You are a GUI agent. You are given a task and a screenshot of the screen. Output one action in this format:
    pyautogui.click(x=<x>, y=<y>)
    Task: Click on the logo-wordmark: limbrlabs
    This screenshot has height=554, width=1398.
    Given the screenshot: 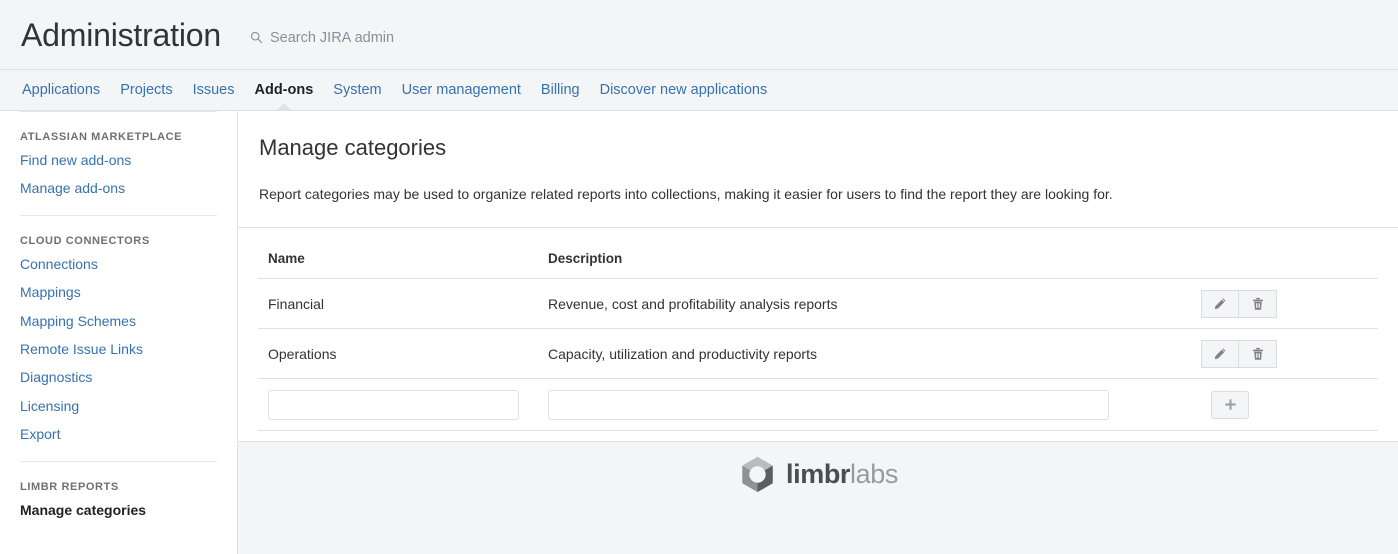 What is the action you would take?
    pyautogui.click(x=842, y=474)
    